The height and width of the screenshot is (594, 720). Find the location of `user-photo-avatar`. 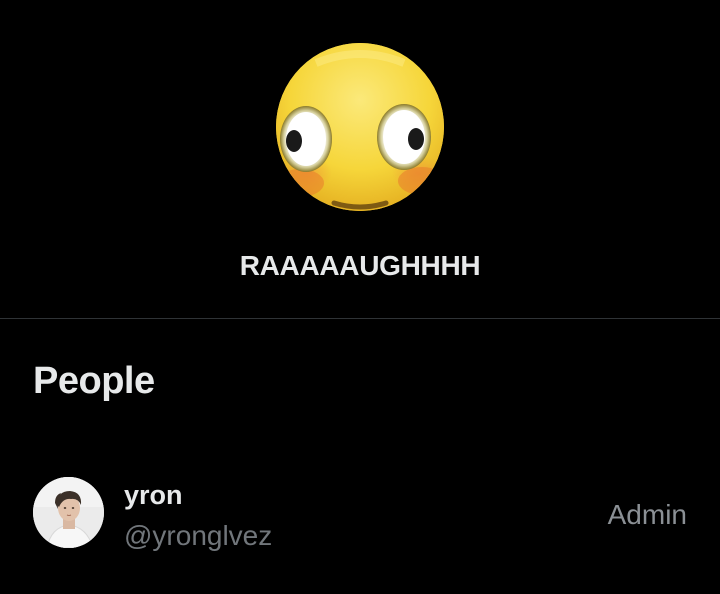

user-photo-avatar is located at coordinates (68, 512).